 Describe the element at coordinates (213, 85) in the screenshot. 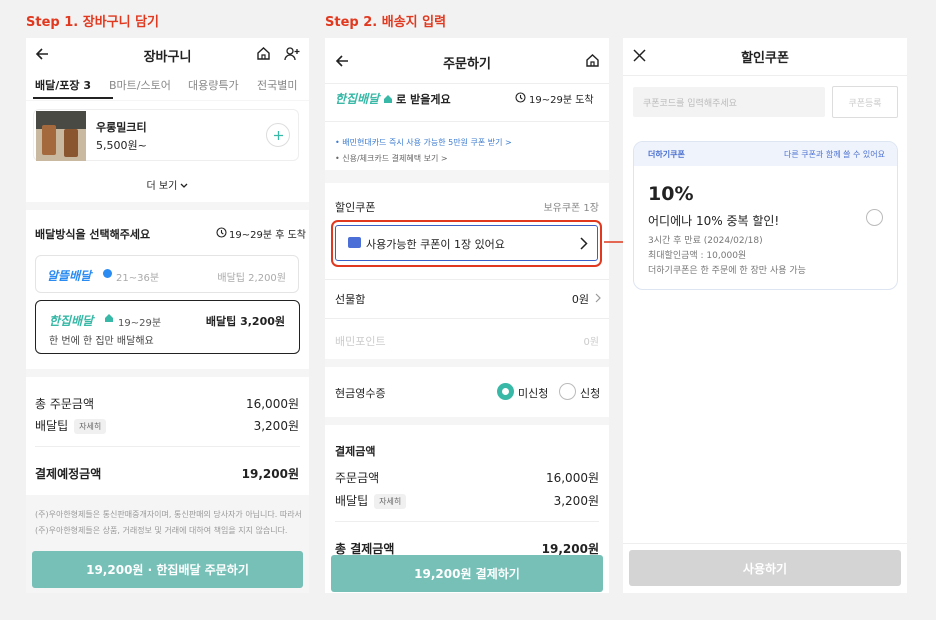

I see `tab-bulk: 대용량특가` at that location.